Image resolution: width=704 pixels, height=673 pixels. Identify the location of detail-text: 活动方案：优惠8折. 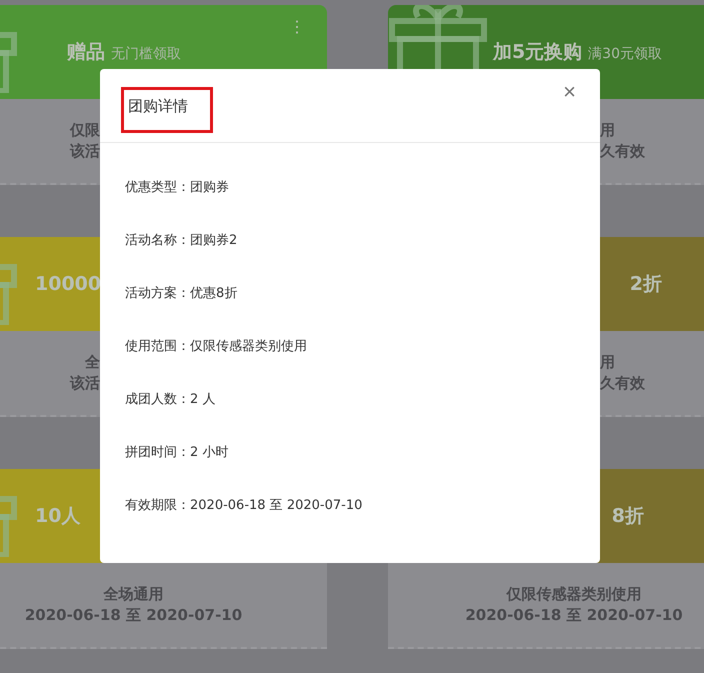
(181, 294).